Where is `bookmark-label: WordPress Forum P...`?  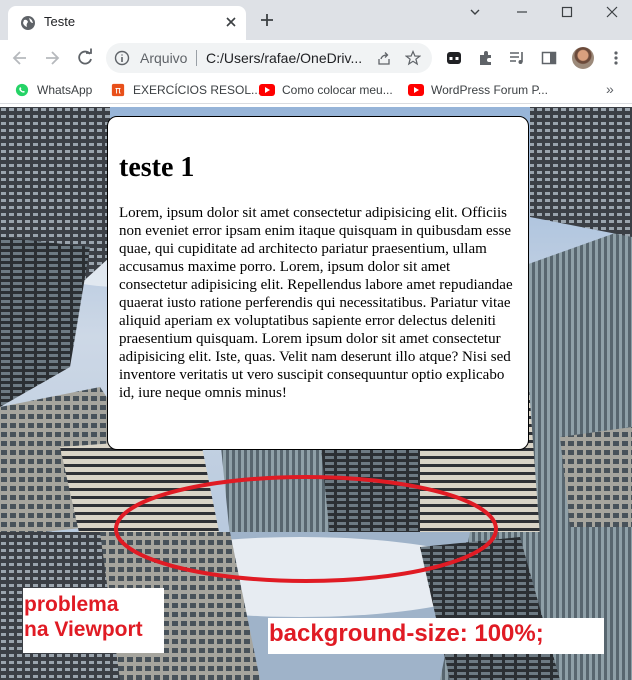 bookmark-label: WordPress Forum P... is located at coordinates (489, 90).